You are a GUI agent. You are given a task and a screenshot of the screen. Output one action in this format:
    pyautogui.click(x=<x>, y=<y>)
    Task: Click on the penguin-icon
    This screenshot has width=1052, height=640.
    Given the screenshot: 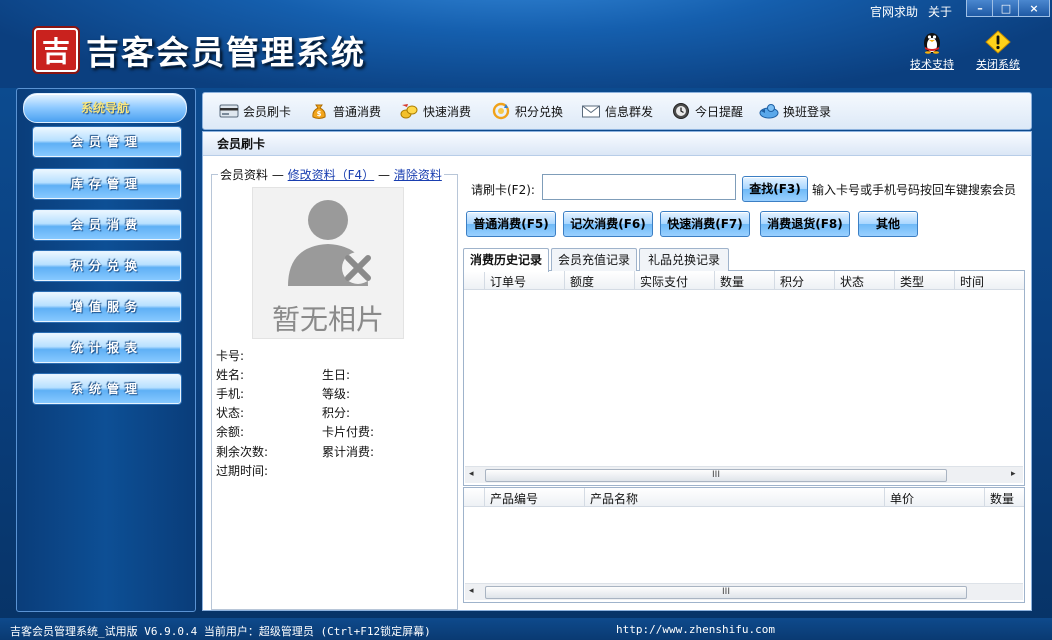 What is the action you would take?
    pyautogui.click(x=932, y=43)
    